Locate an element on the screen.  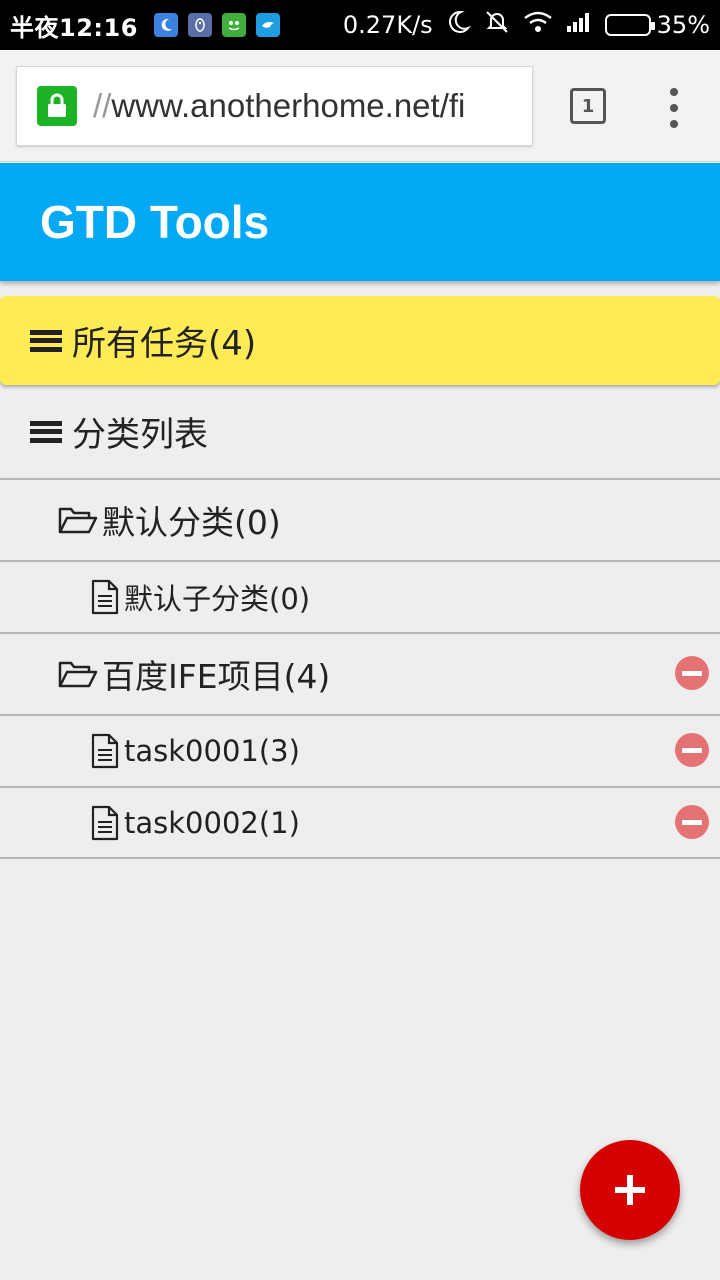
overflow-menu-icon is located at coordinates (674, 108).